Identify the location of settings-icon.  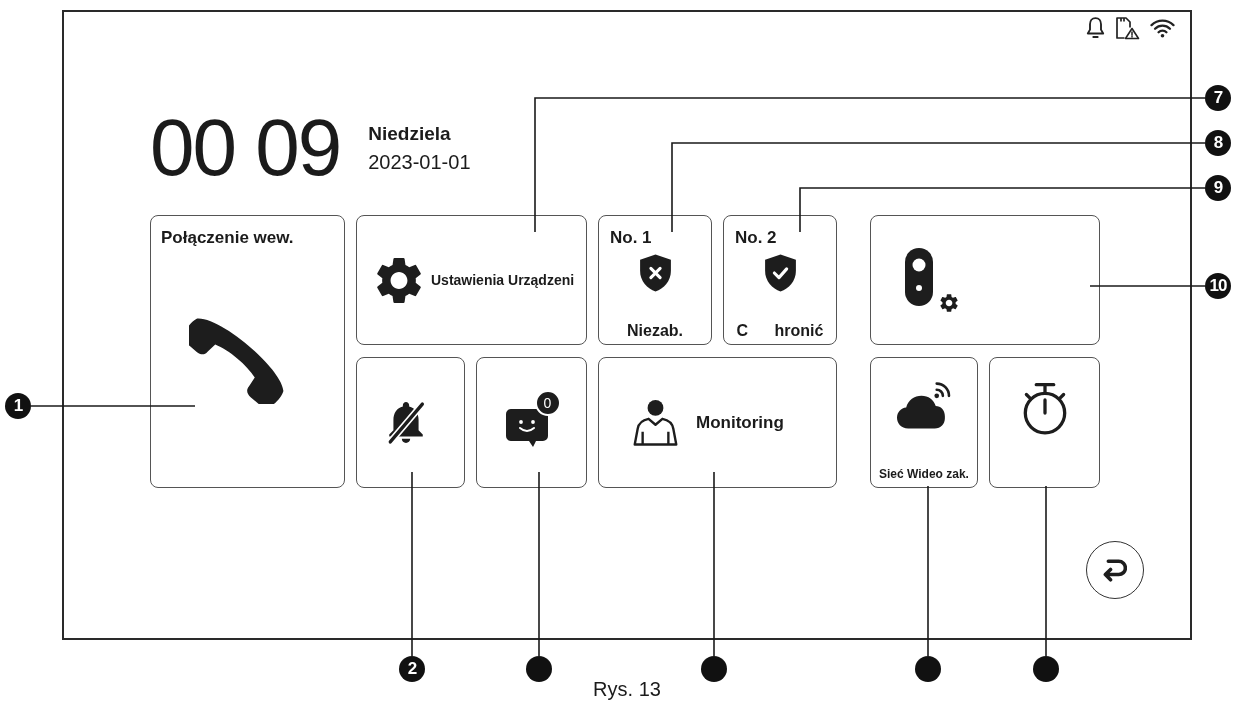
(399, 280).